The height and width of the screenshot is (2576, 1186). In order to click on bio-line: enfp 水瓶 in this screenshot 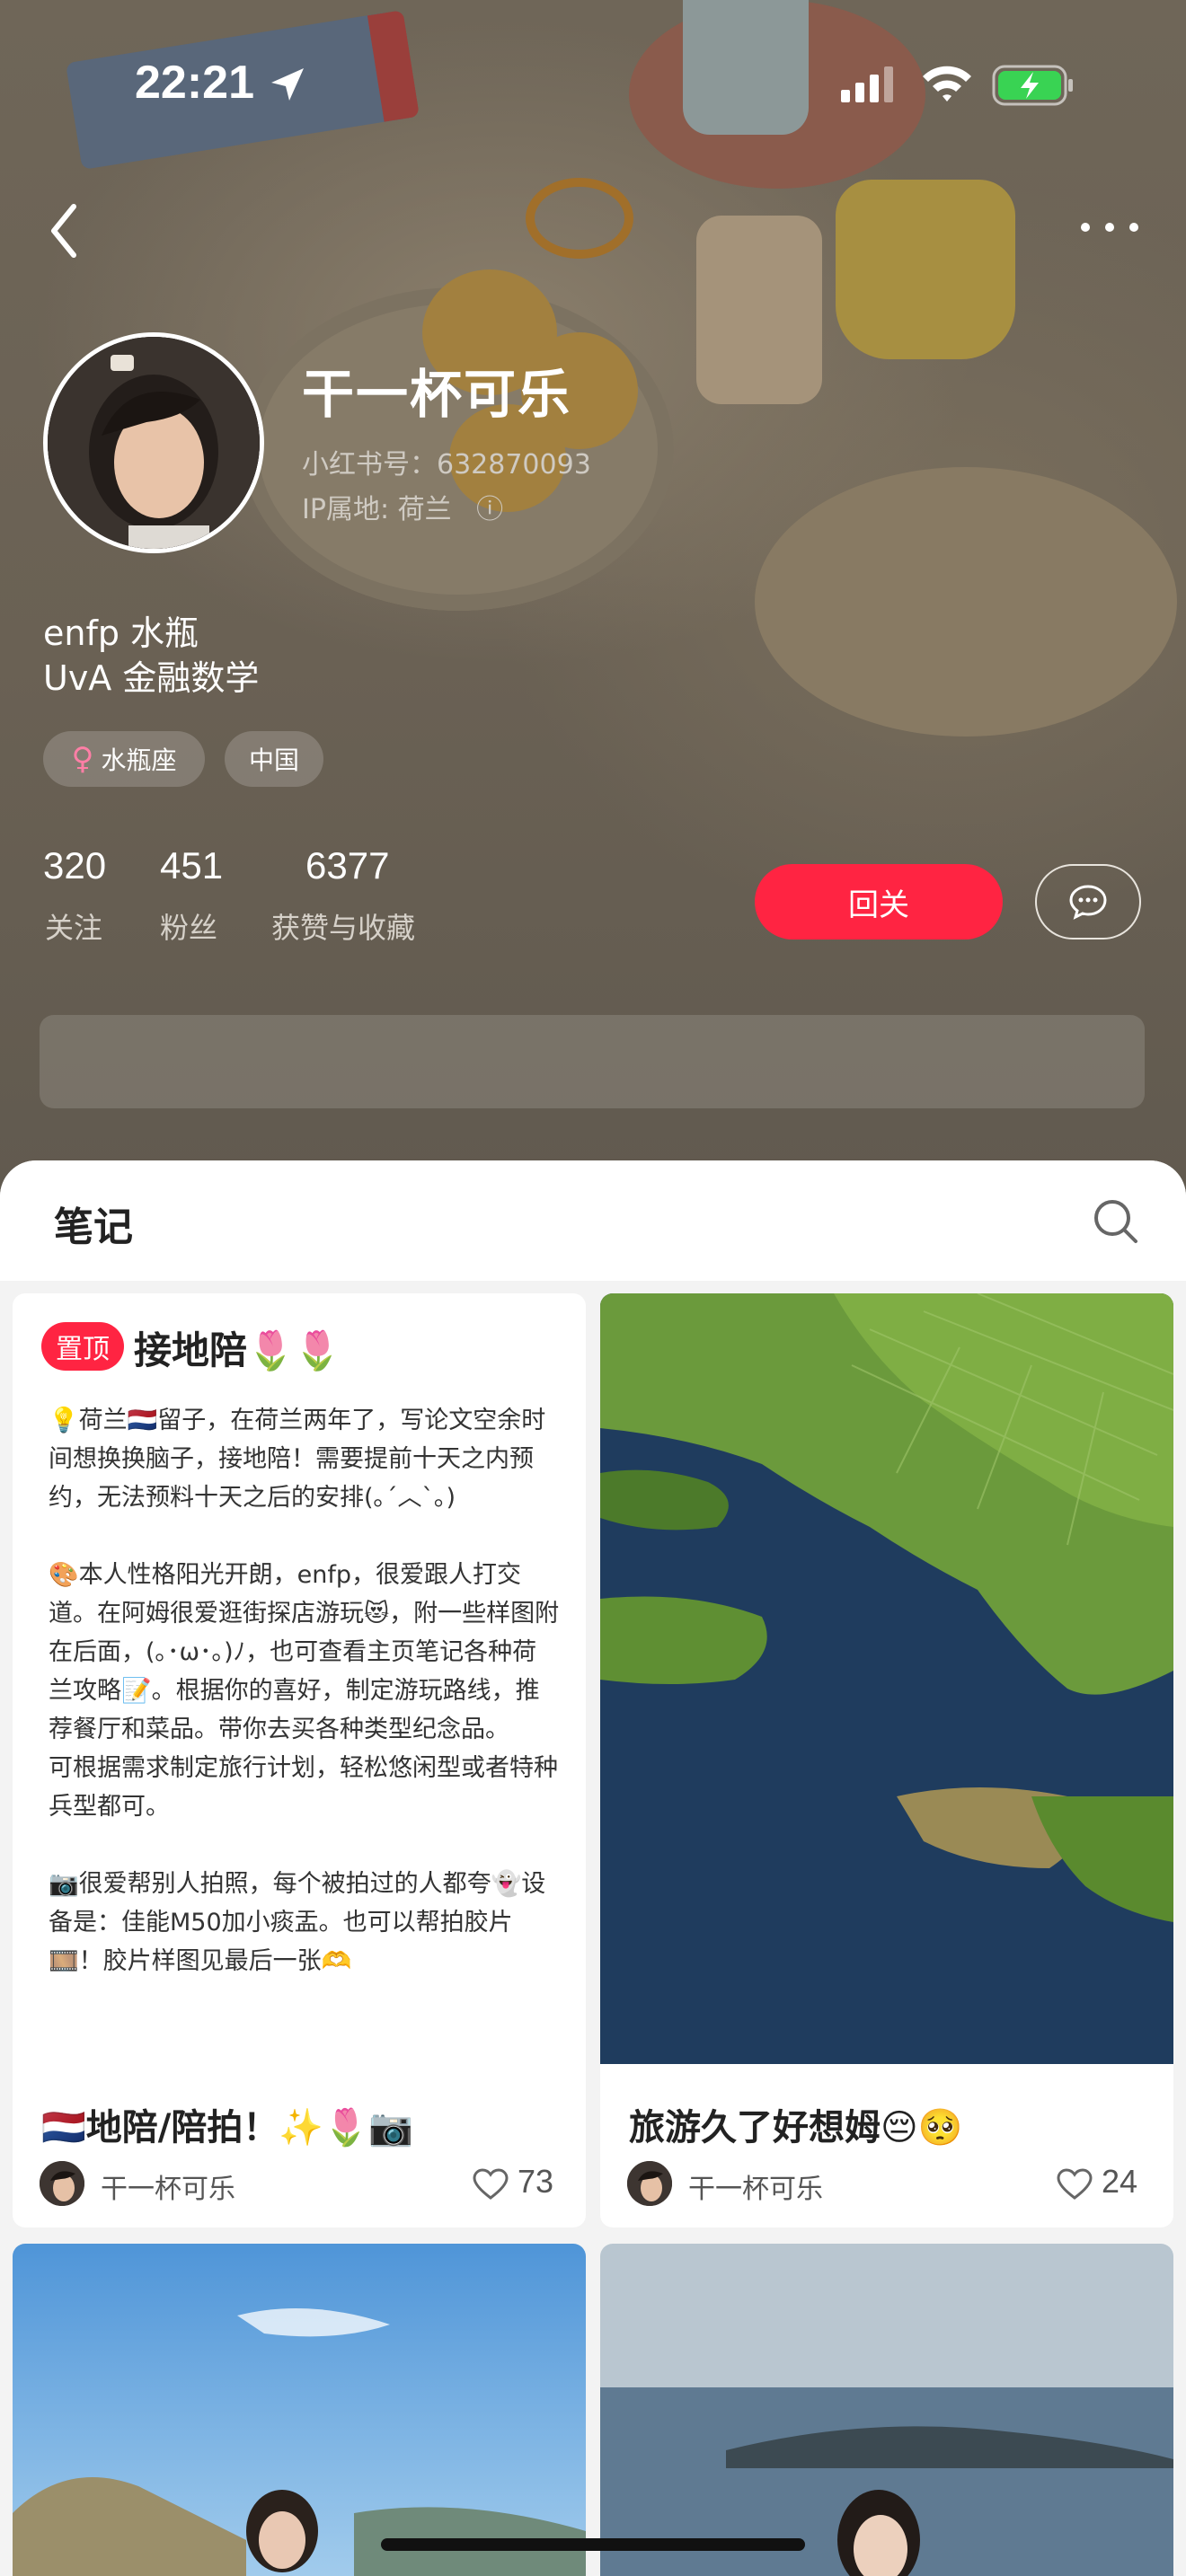, I will do `click(121, 633)`.